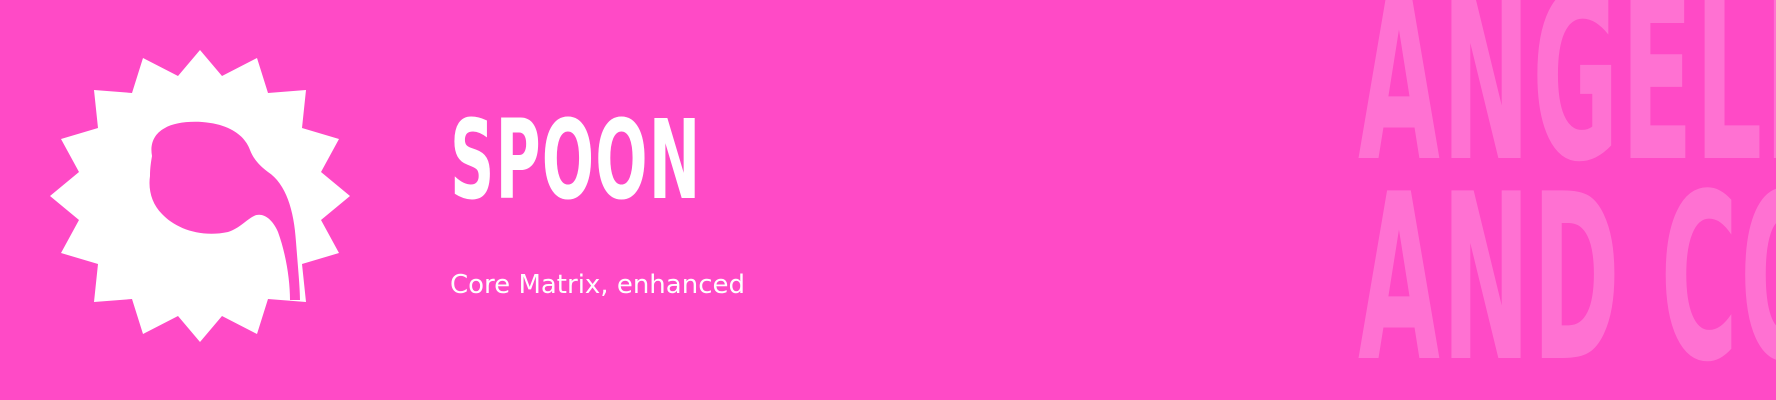 The height and width of the screenshot is (400, 1776). I want to click on brand-watermark-line-2: AND CO, so click(1567, 273).